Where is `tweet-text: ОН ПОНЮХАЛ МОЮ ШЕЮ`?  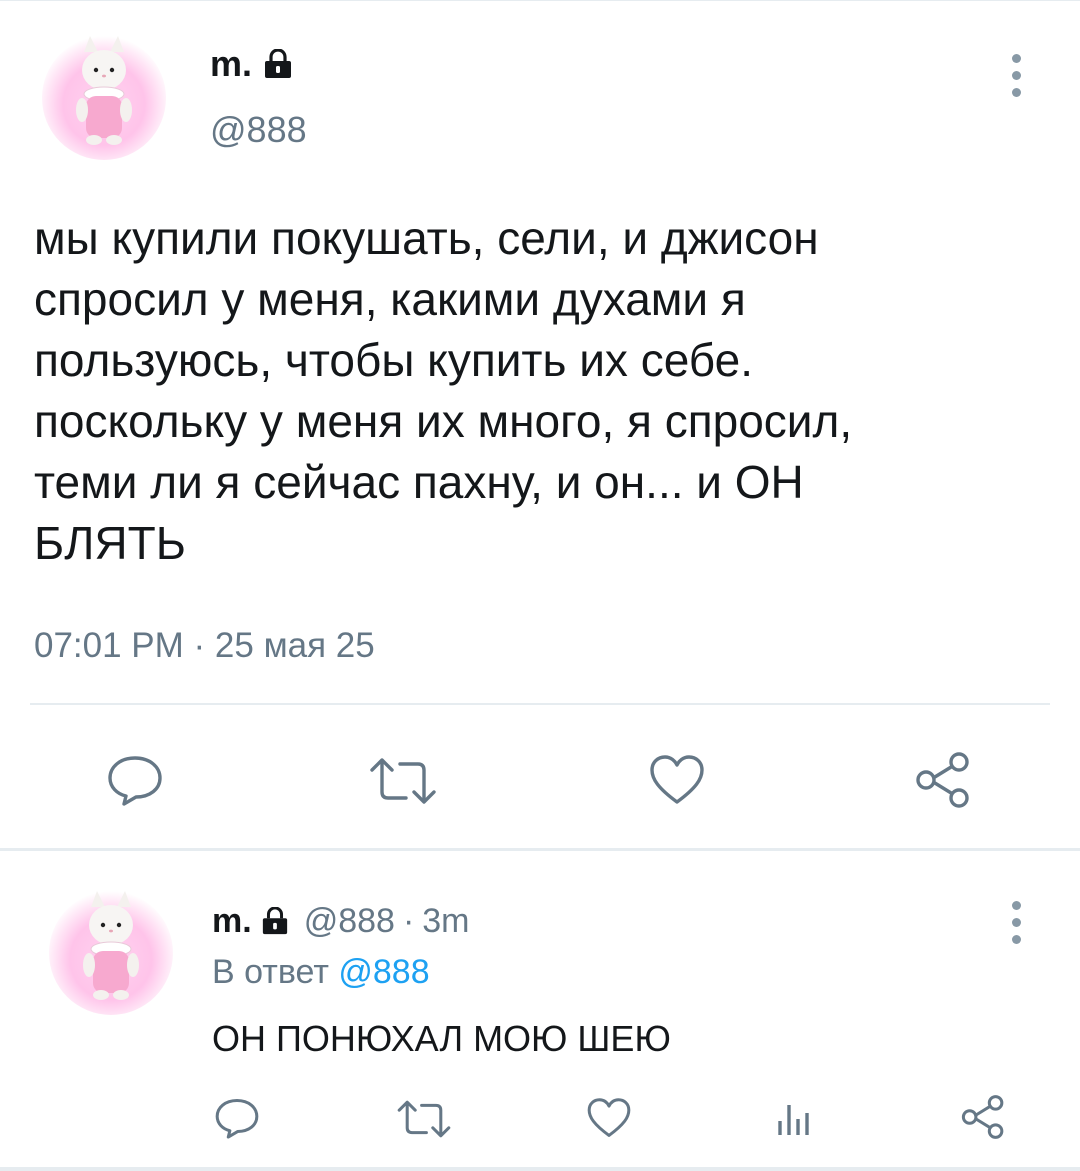 tweet-text: ОН ПОНЮХАЛ МОЮ ШЕЮ is located at coordinates (441, 1038).